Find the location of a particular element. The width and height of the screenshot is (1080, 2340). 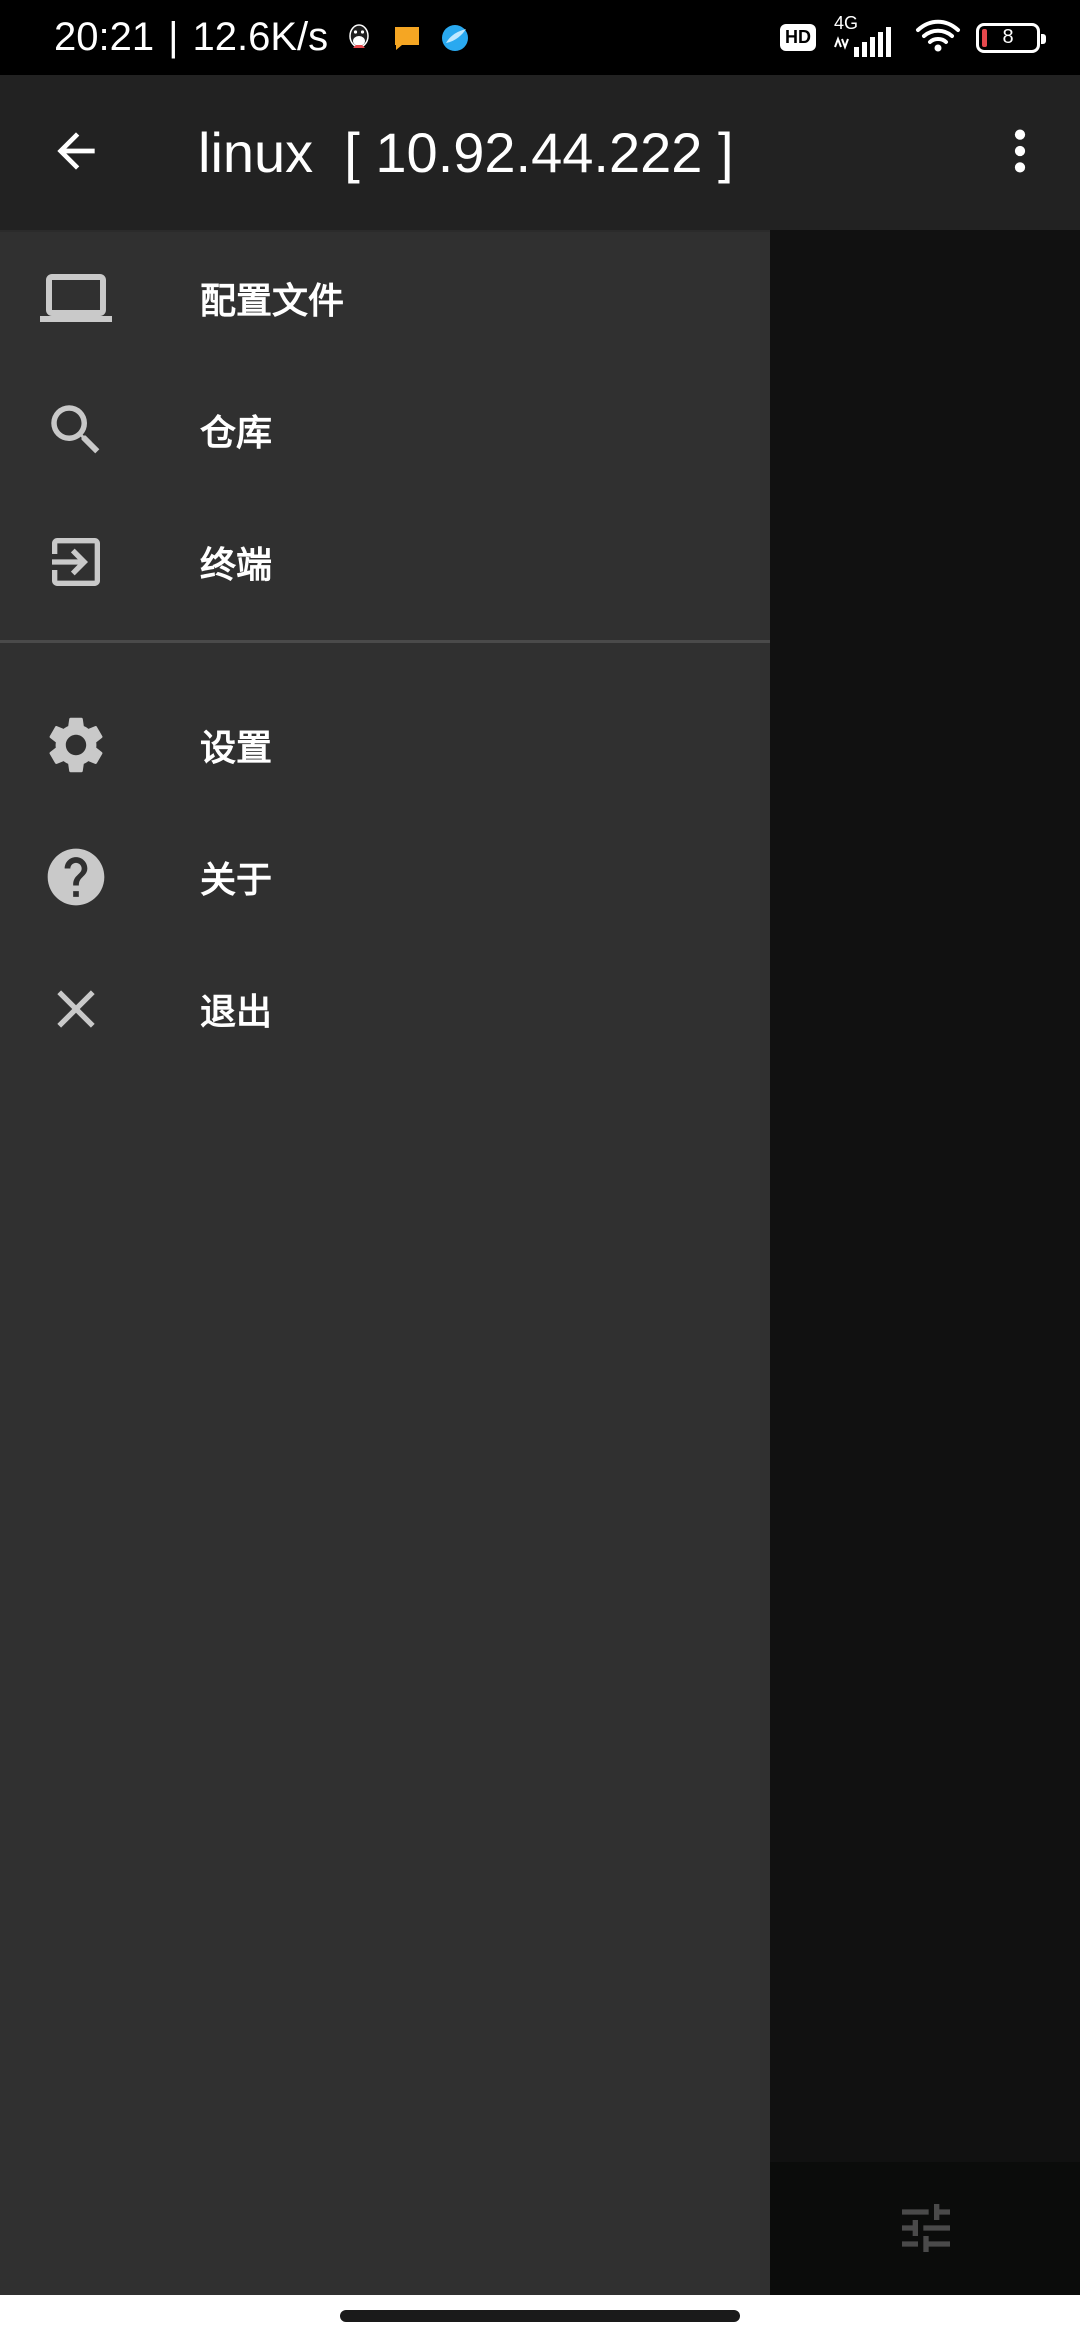

menu-item-exit: 退出 is located at coordinates (385, 1009).